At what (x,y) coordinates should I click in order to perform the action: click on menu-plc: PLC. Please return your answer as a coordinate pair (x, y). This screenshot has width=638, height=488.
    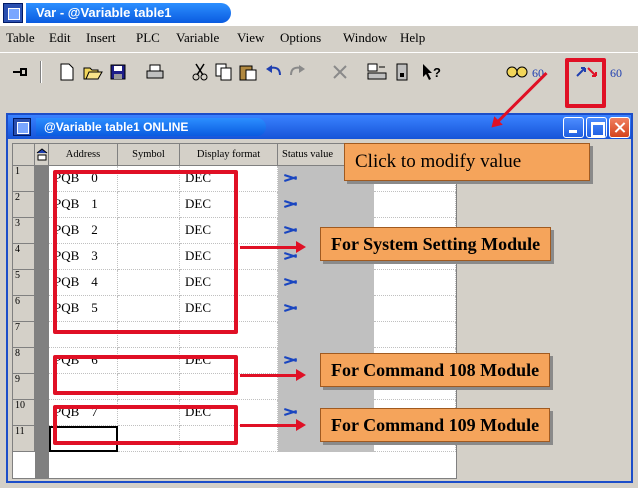
    Looking at the image, I should click on (148, 38).